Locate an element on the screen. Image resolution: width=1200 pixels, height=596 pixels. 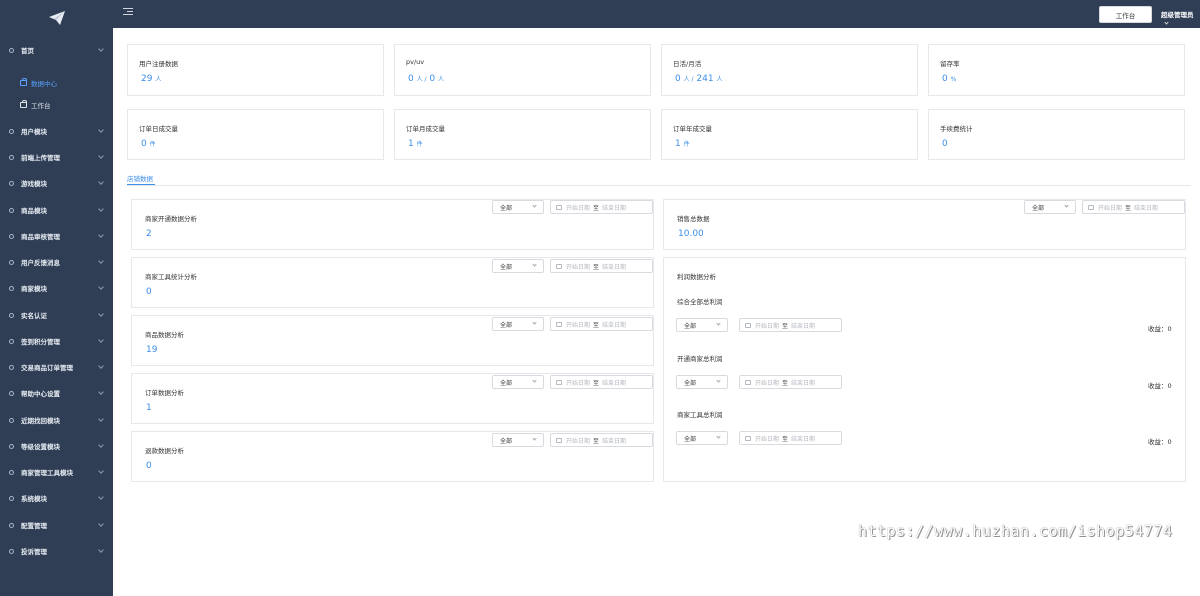
panel-value: 2 is located at coordinates (149, 234).